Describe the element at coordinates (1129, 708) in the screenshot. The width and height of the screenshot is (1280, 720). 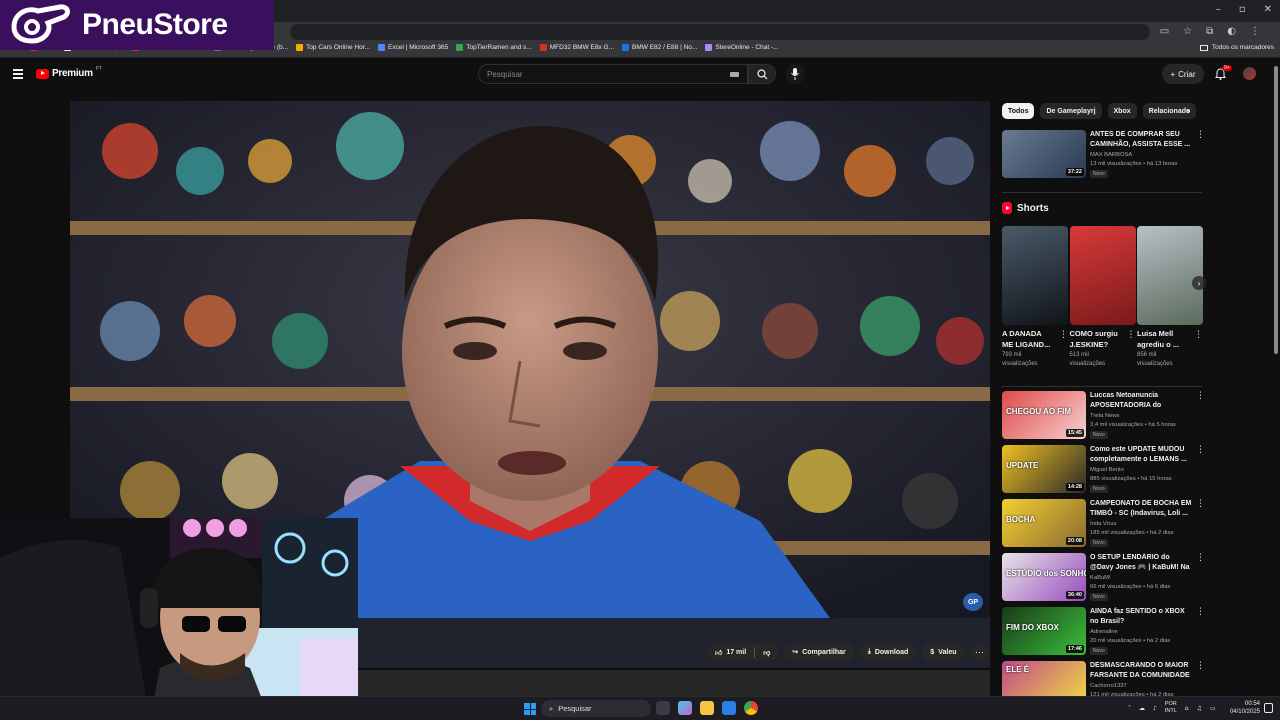
I see `chevron-up-icon: ˄` at that location.